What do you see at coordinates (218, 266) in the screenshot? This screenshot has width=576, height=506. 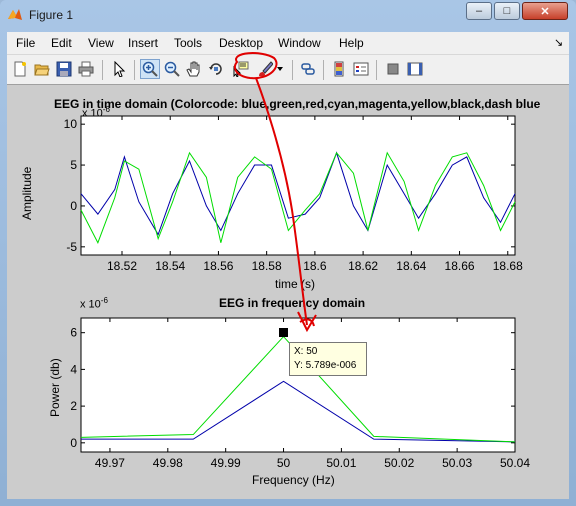 I see `top-x-tick-label: 18.56` at bounding box center [218, 266].